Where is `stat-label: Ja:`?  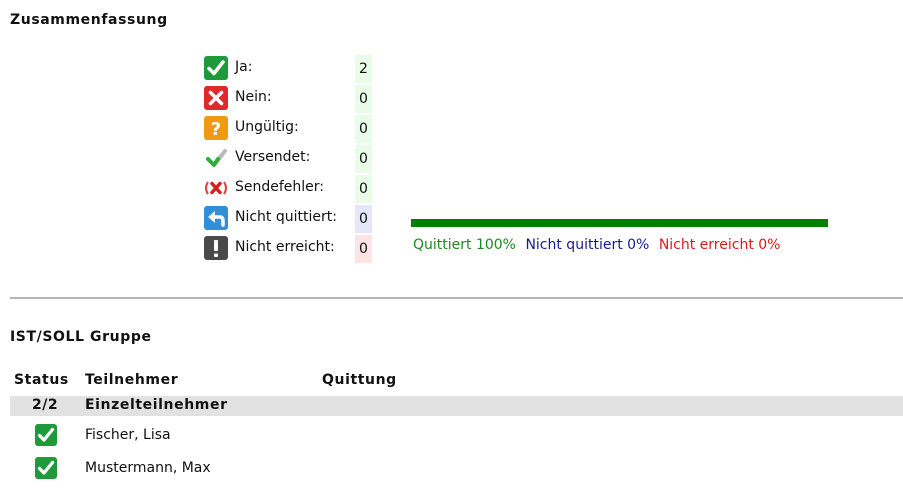 stat-label: Ja: is located at coordinates (244, 67).